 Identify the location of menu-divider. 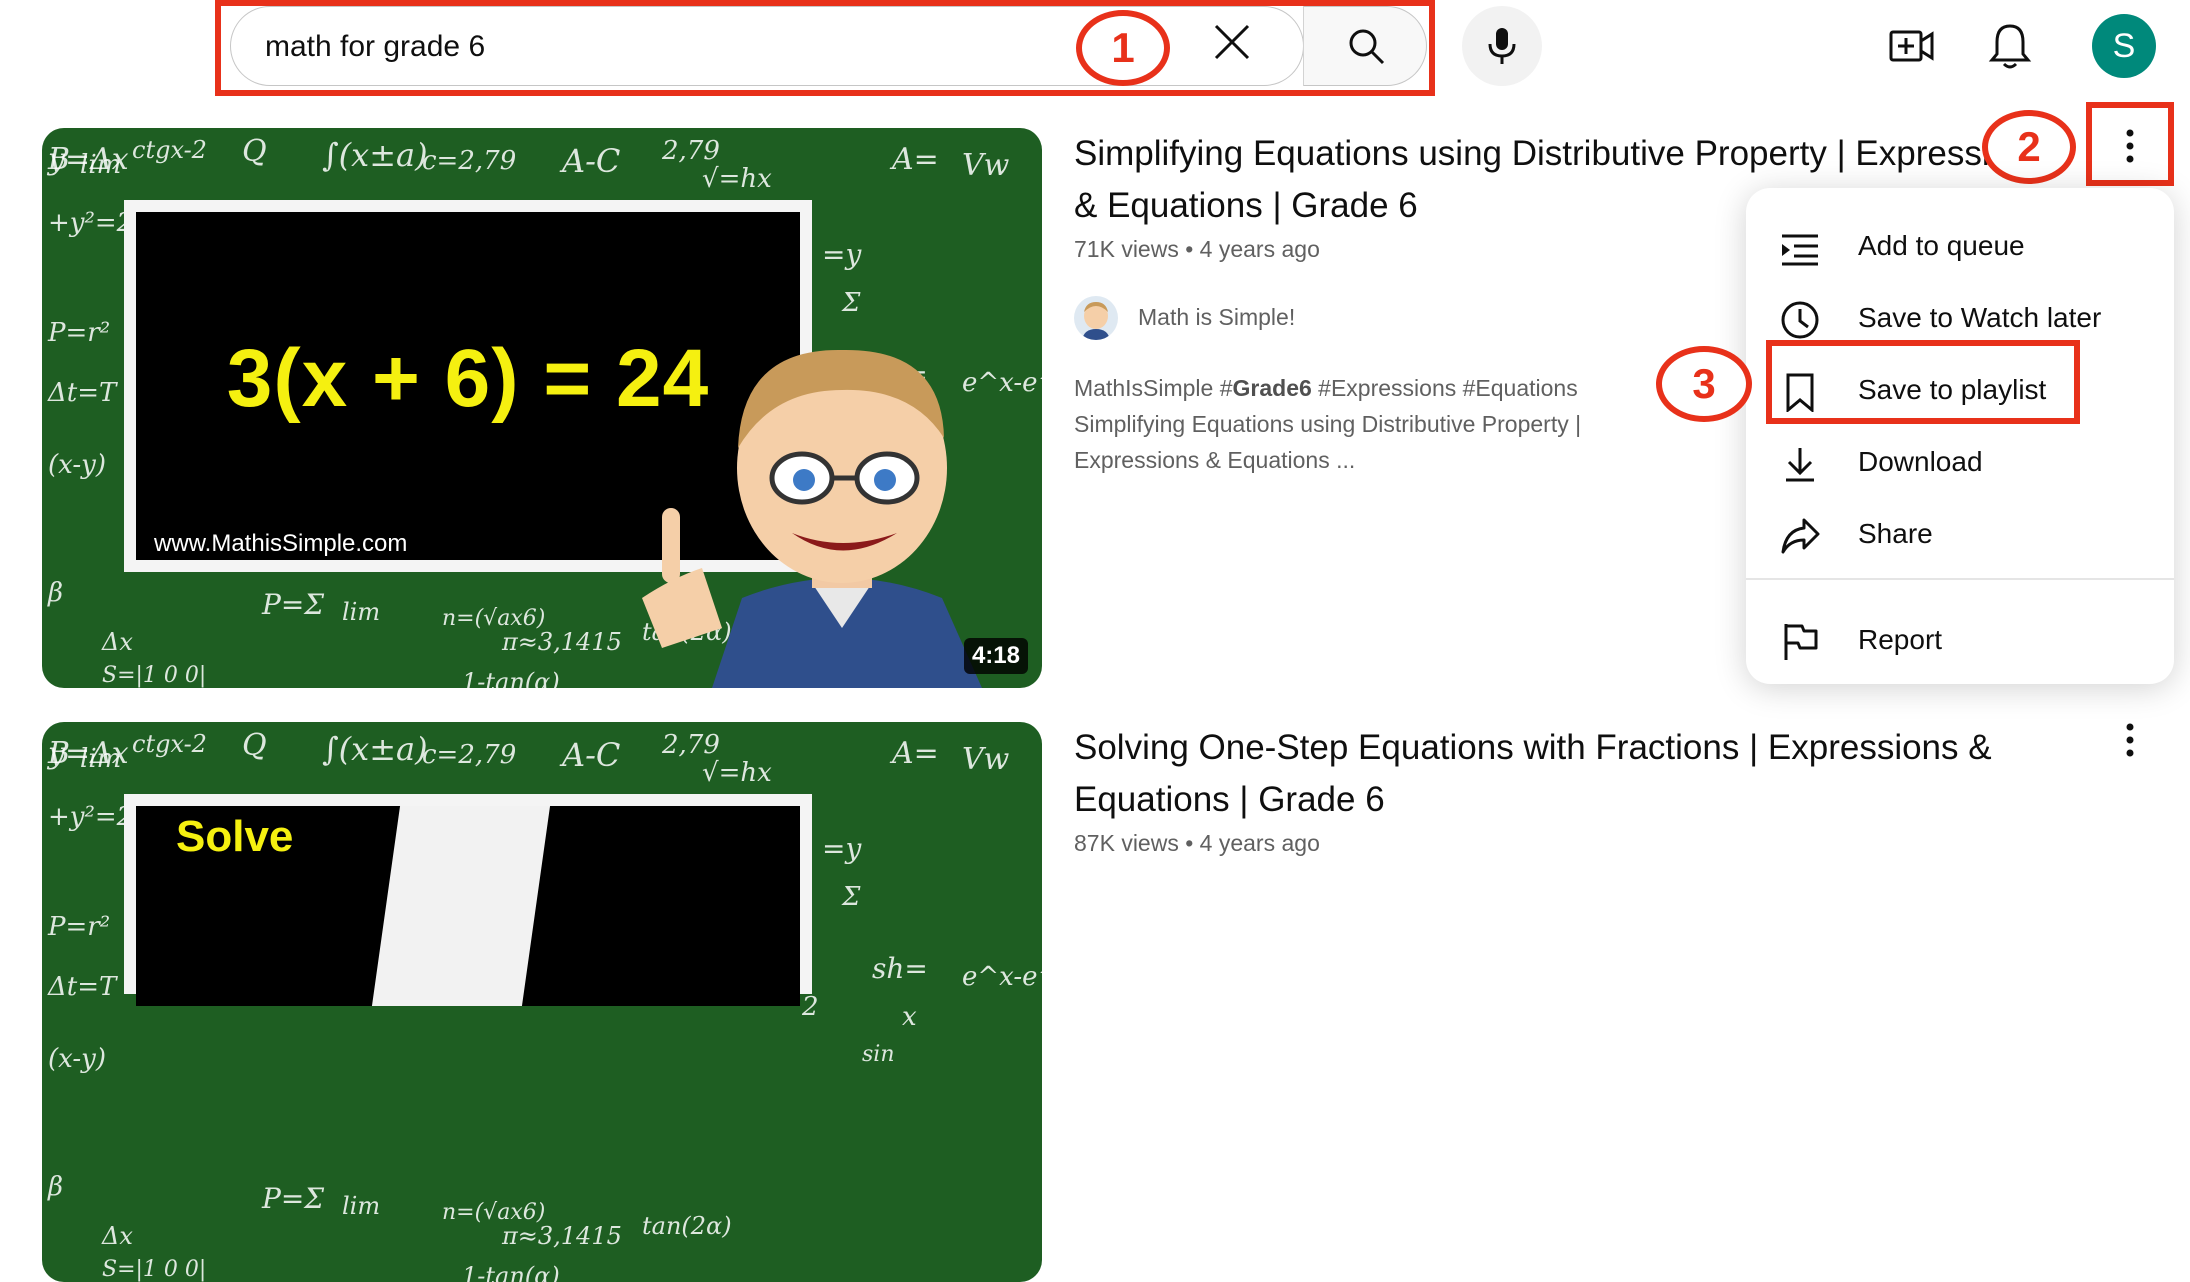
(1960, 579).